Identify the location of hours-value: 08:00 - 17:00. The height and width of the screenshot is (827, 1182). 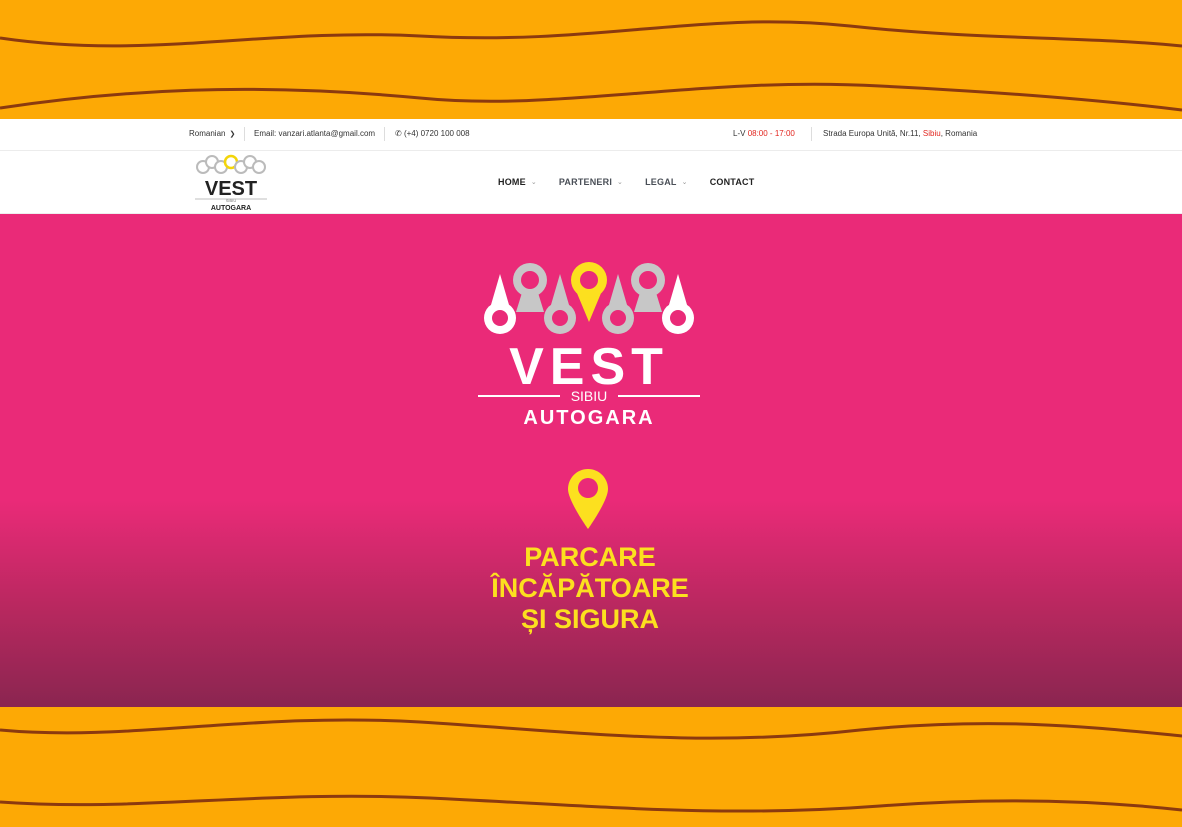
(771, 133).